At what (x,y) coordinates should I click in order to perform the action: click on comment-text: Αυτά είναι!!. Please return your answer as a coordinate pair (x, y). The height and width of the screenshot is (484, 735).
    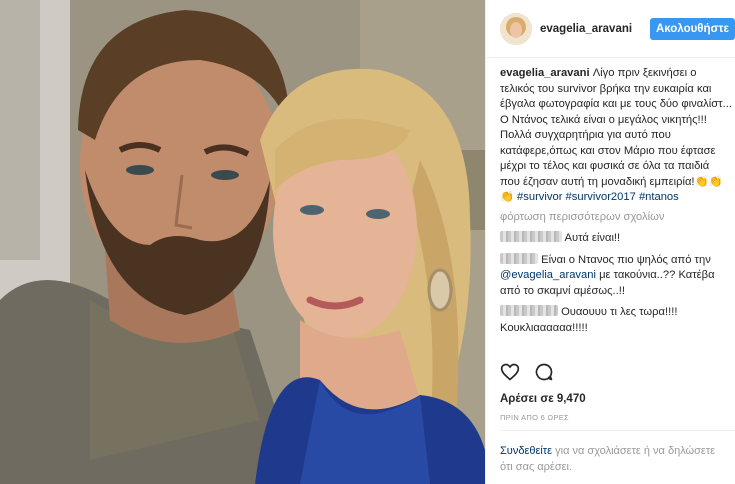
    Looking at the image, I should click on (592, 238).